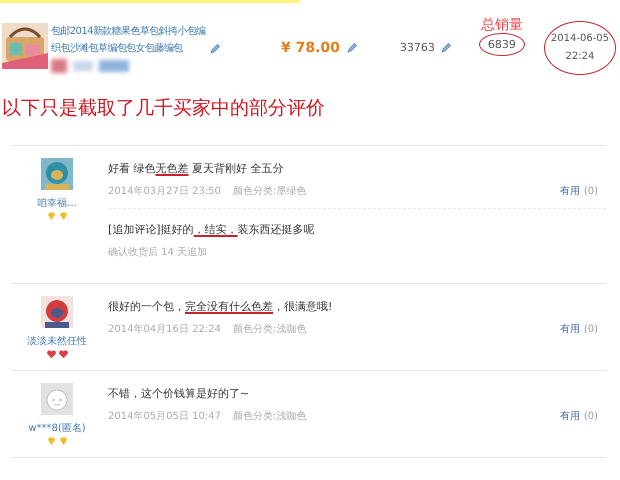 Image resolution: width=620 pixels, height=480 pixels. Describe the element at coordinates (57, 428) in the screenshot. I see `user-name: w***8(匿名)` at that location.